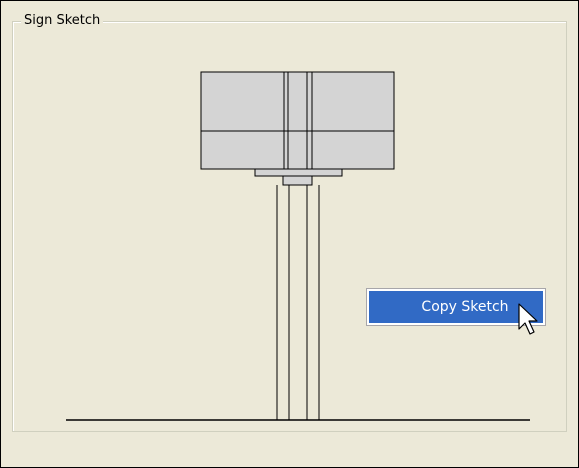  I want to click on sign-panel, so click(297, 120).